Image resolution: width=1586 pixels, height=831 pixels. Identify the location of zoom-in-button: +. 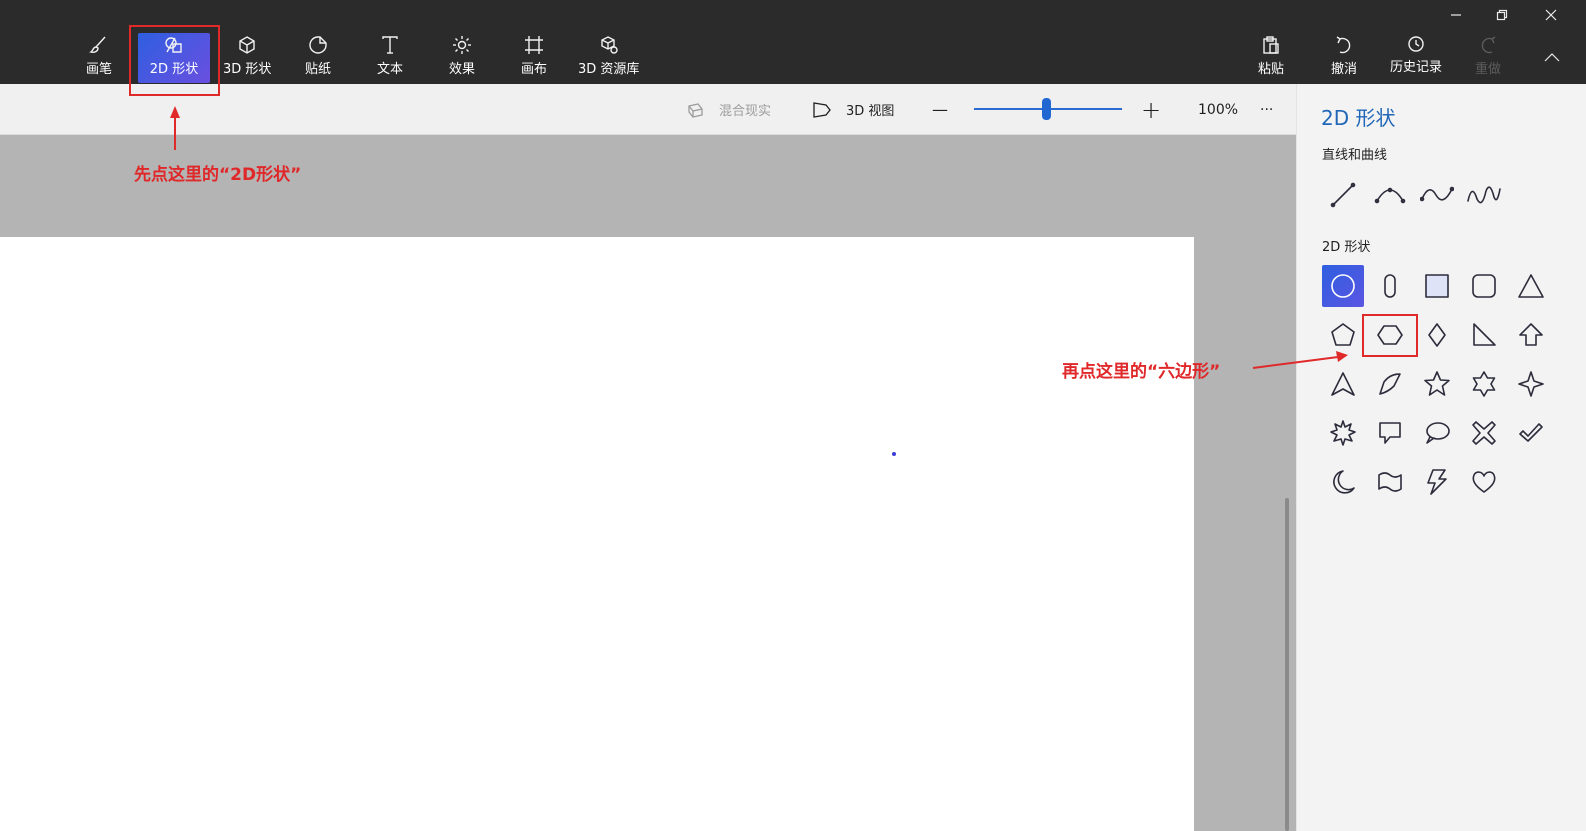
(1151, 109).